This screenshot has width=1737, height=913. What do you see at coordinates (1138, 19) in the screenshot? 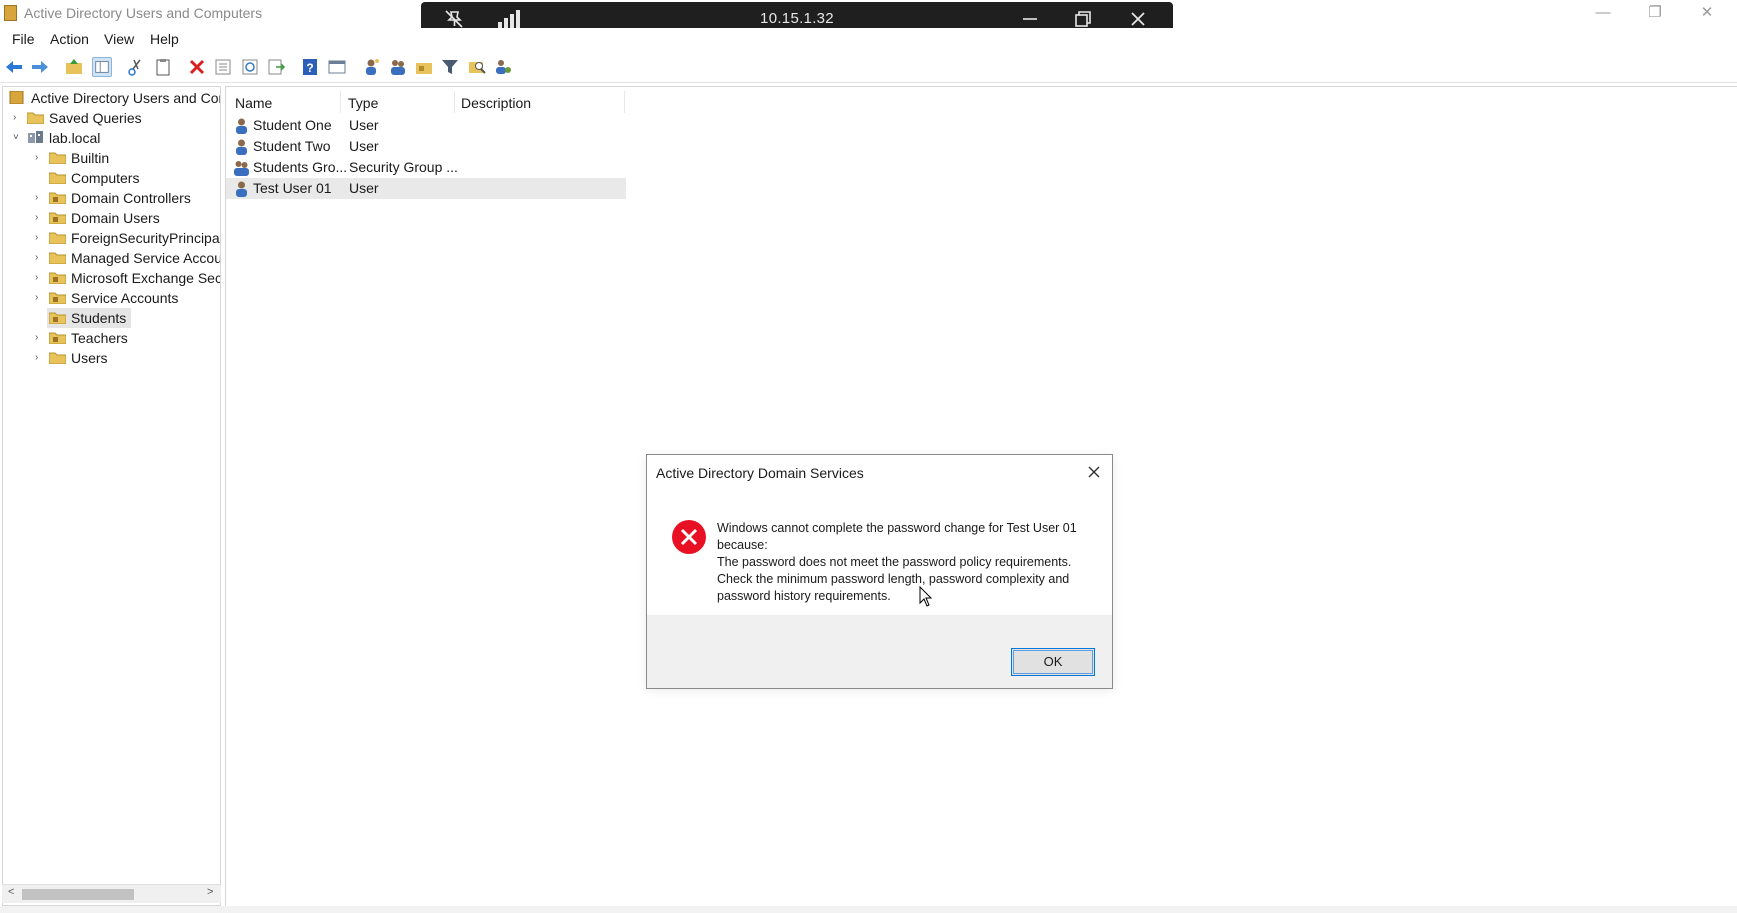
I see `close-icon` at bounding box center [1138, 19].